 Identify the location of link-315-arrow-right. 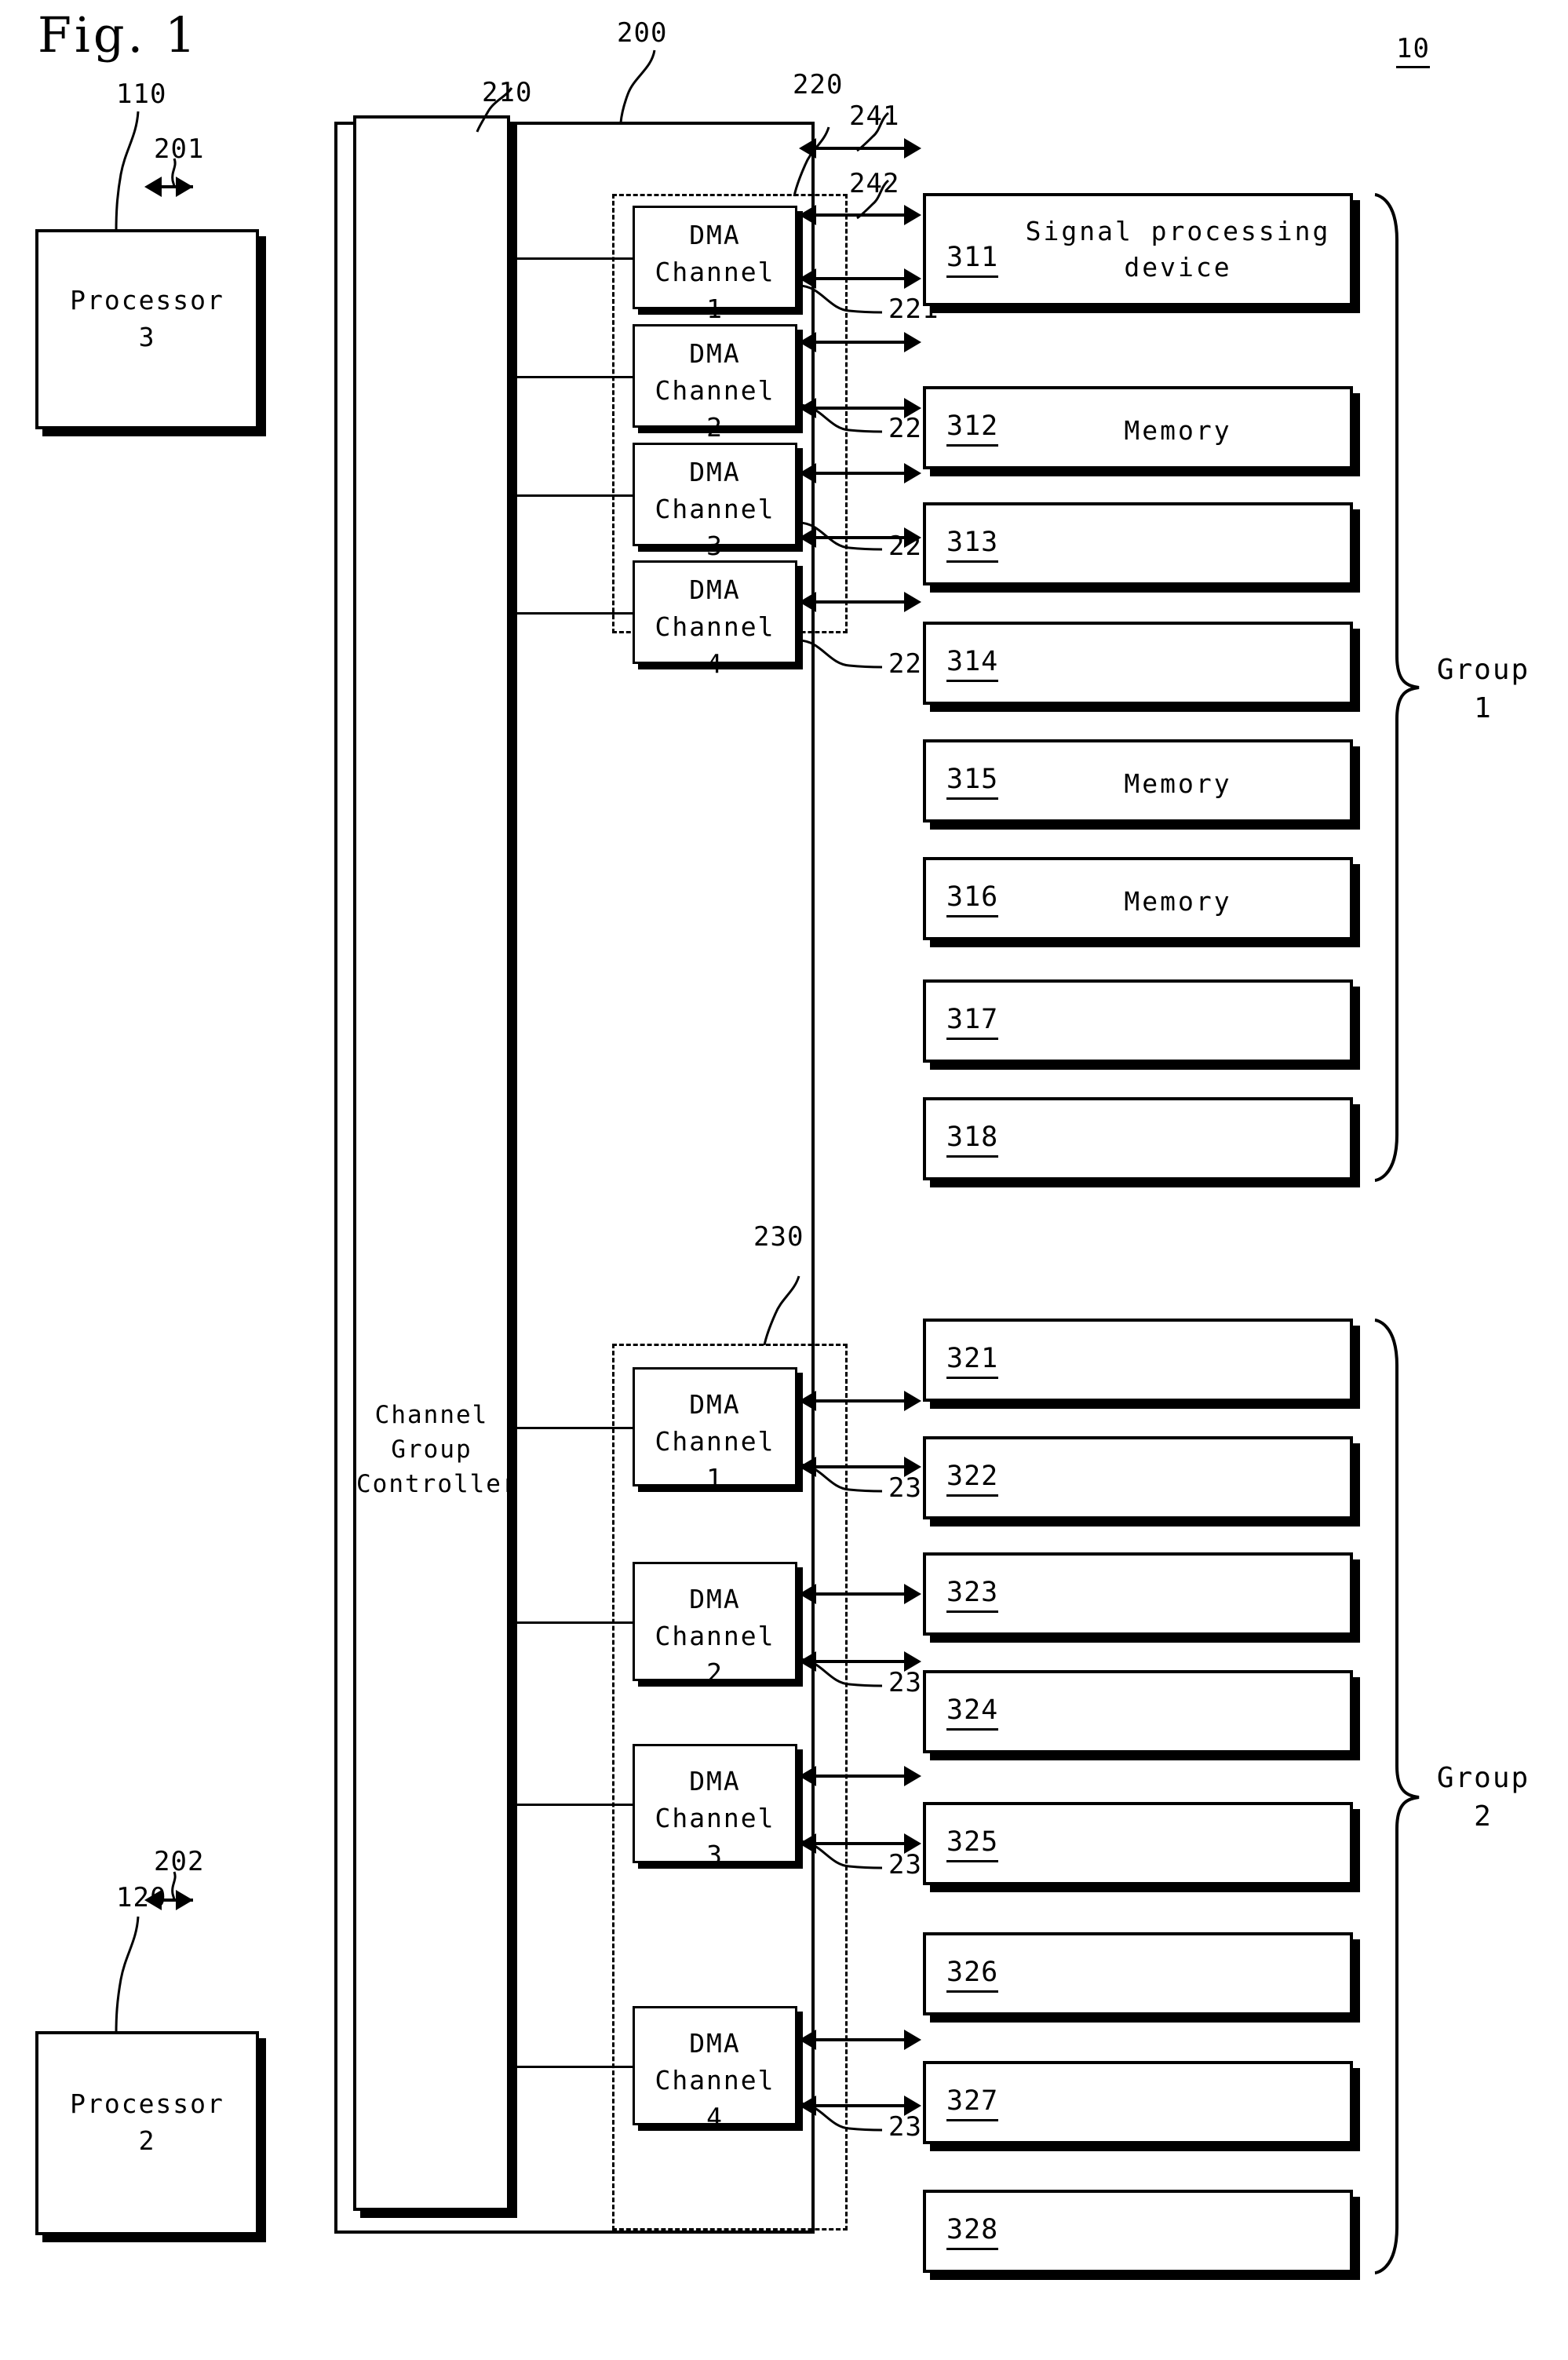
(912, 408).